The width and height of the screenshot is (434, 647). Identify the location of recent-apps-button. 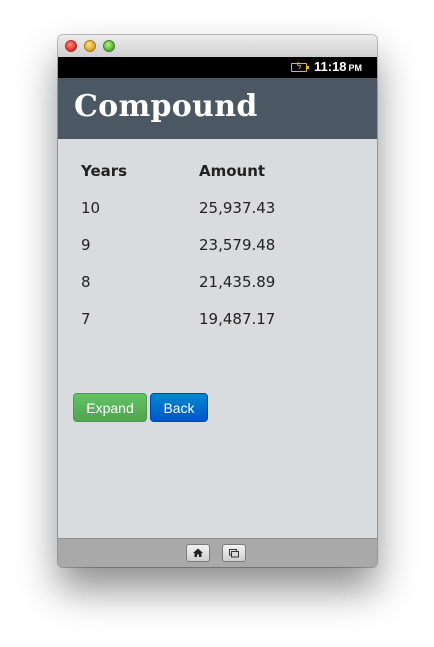
(234, 553).